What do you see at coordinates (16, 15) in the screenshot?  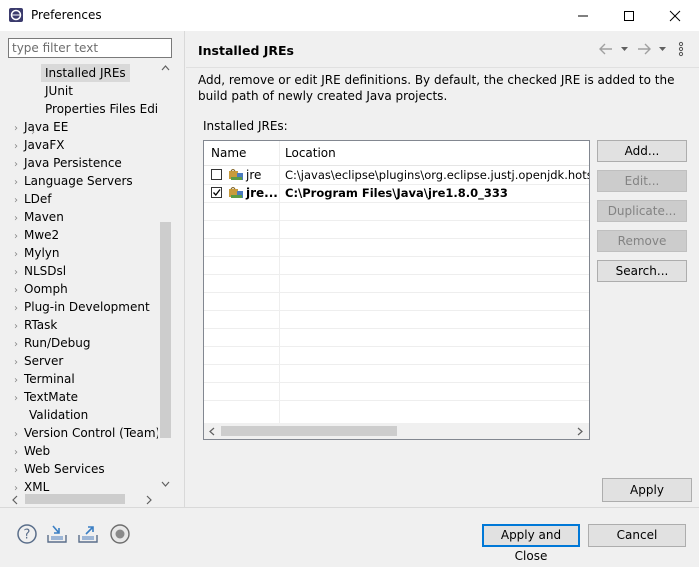 I see `eclipse-app-icon` at bounding box center [16, 15].